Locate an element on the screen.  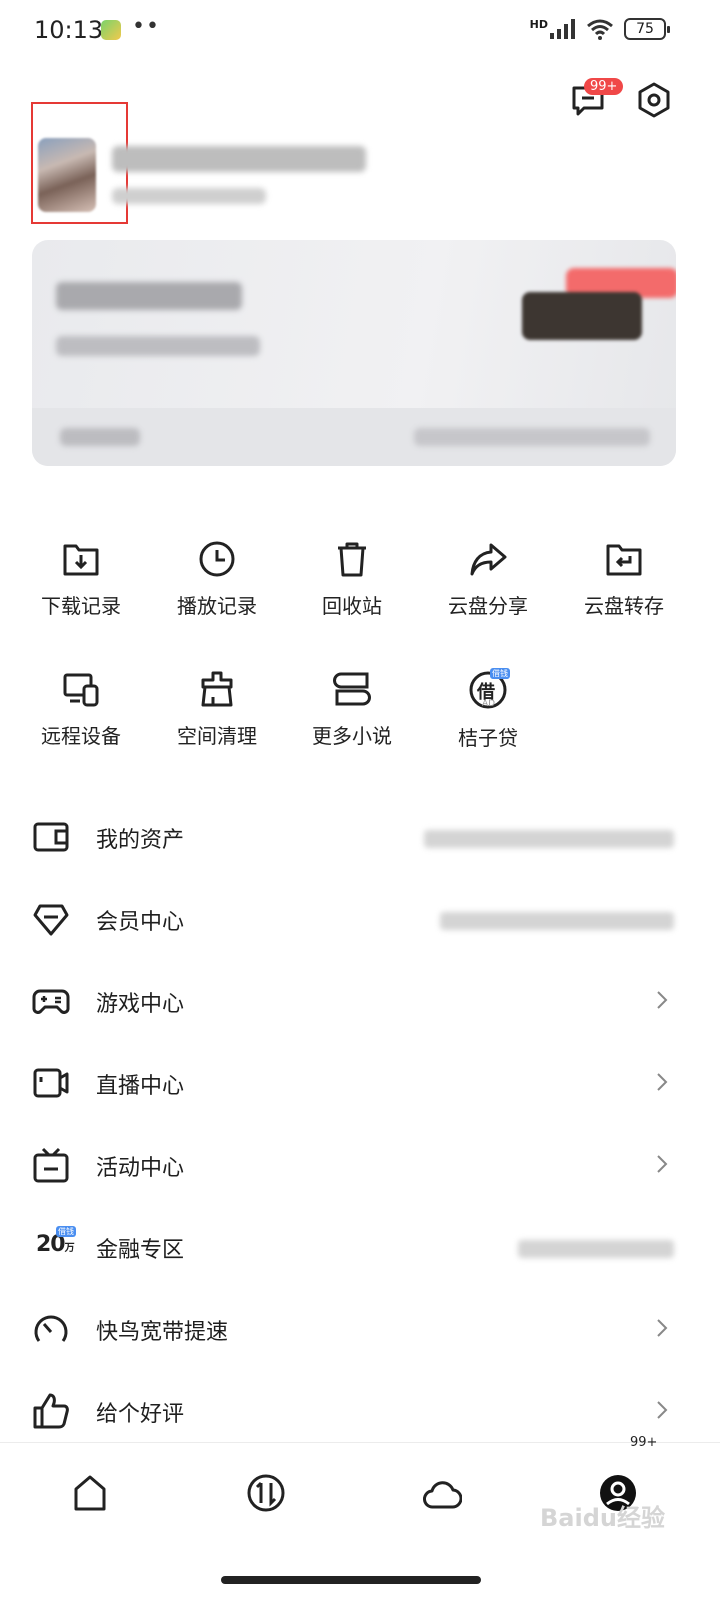
baidu-watermark: Baidu经验 is located at coordinates (602, 1518).